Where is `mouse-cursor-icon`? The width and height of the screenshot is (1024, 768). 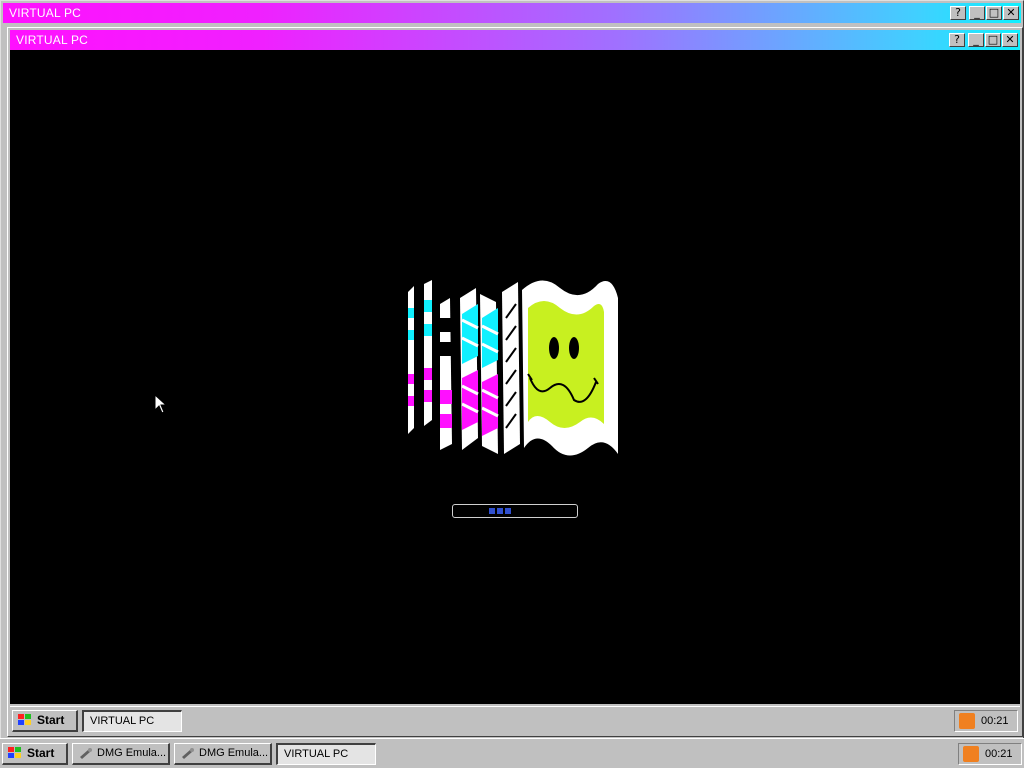
mouse-cursor-icon is located at coordinates (161, 404).